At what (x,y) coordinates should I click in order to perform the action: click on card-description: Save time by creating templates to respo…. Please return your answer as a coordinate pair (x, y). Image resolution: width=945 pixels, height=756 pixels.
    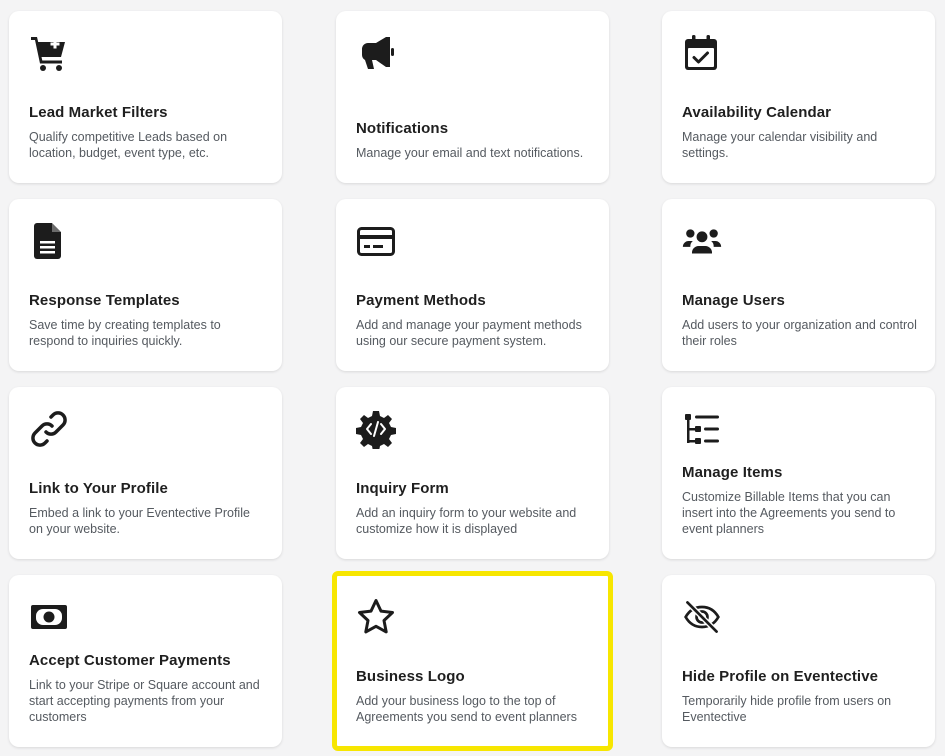
    Looking at the image, I should click on (125, 333).